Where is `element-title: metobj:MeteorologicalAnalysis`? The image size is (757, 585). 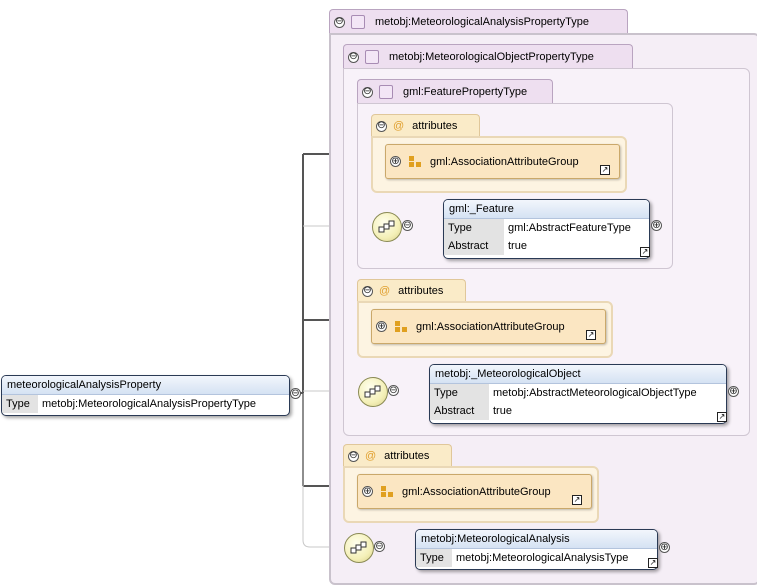 element-title: metobj:MeteorologicalAnalysis is located at coordinates (536, 539).